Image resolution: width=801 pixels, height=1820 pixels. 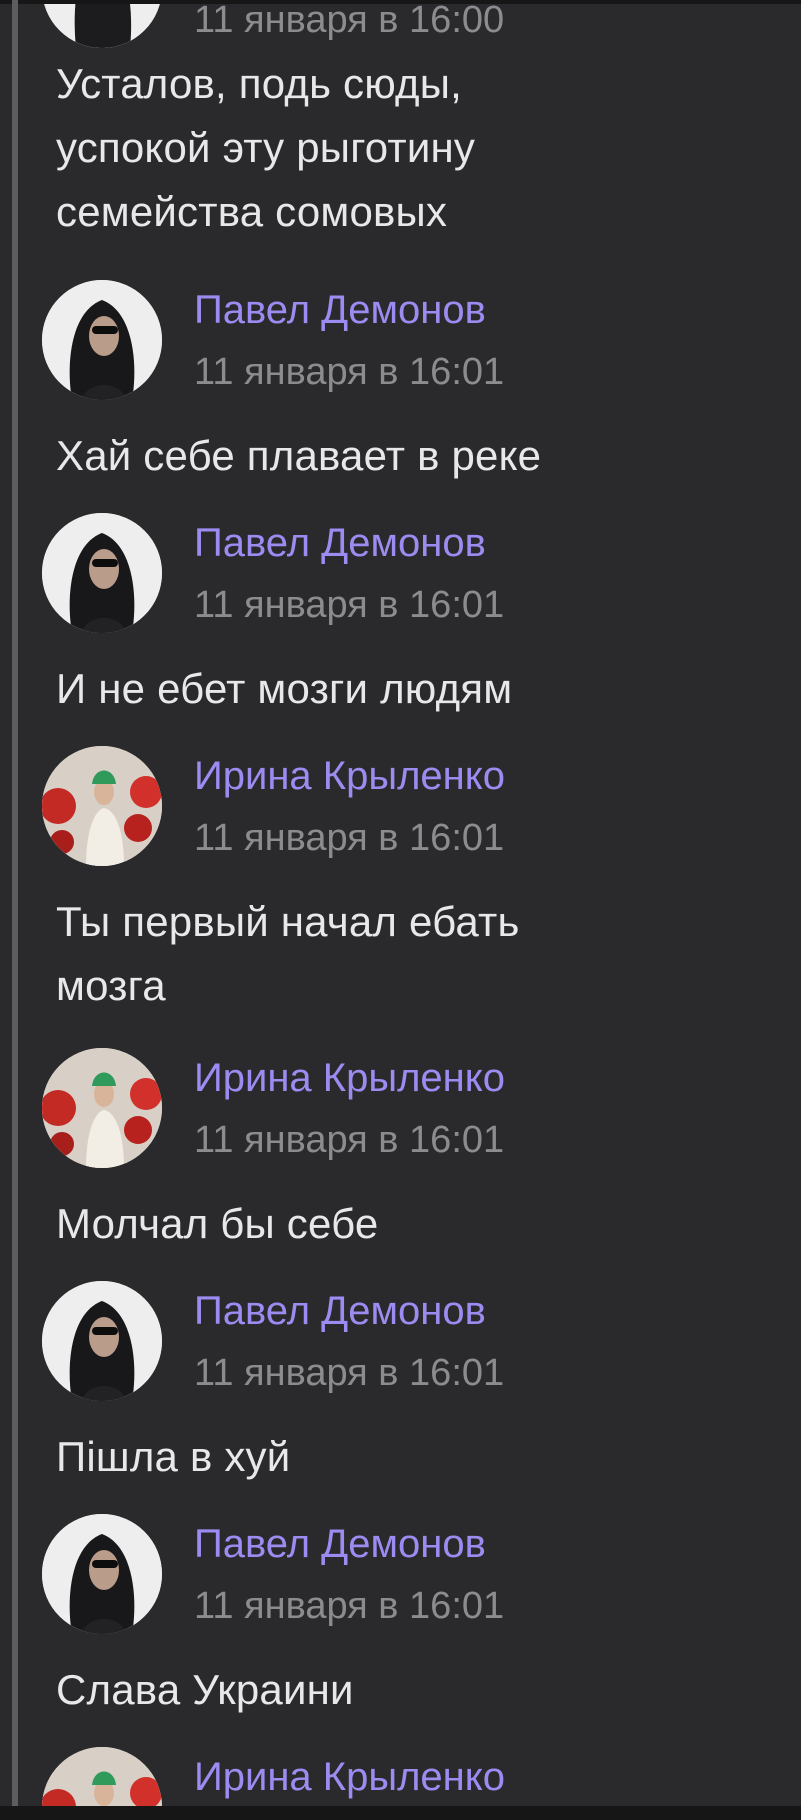 I want to click on message-text: Пішла в хуй, so click(x=173, y=1457).